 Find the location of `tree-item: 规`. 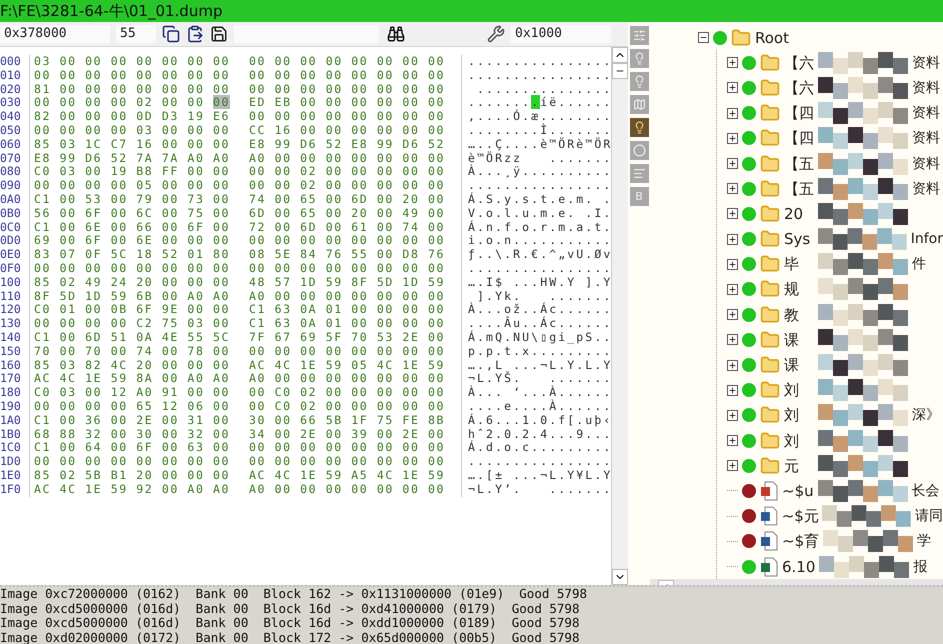

tree-item: 规 is located at coordinates (799, 289).